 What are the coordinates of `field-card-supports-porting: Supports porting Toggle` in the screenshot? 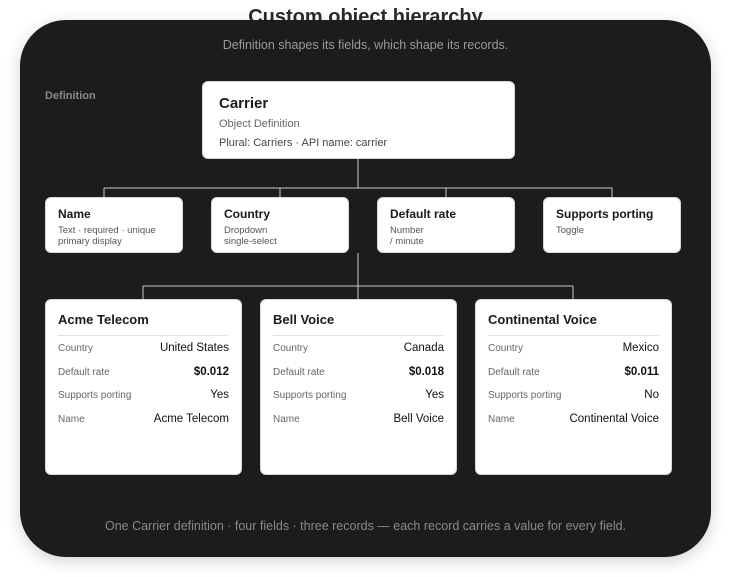 It's located at (612, 225).